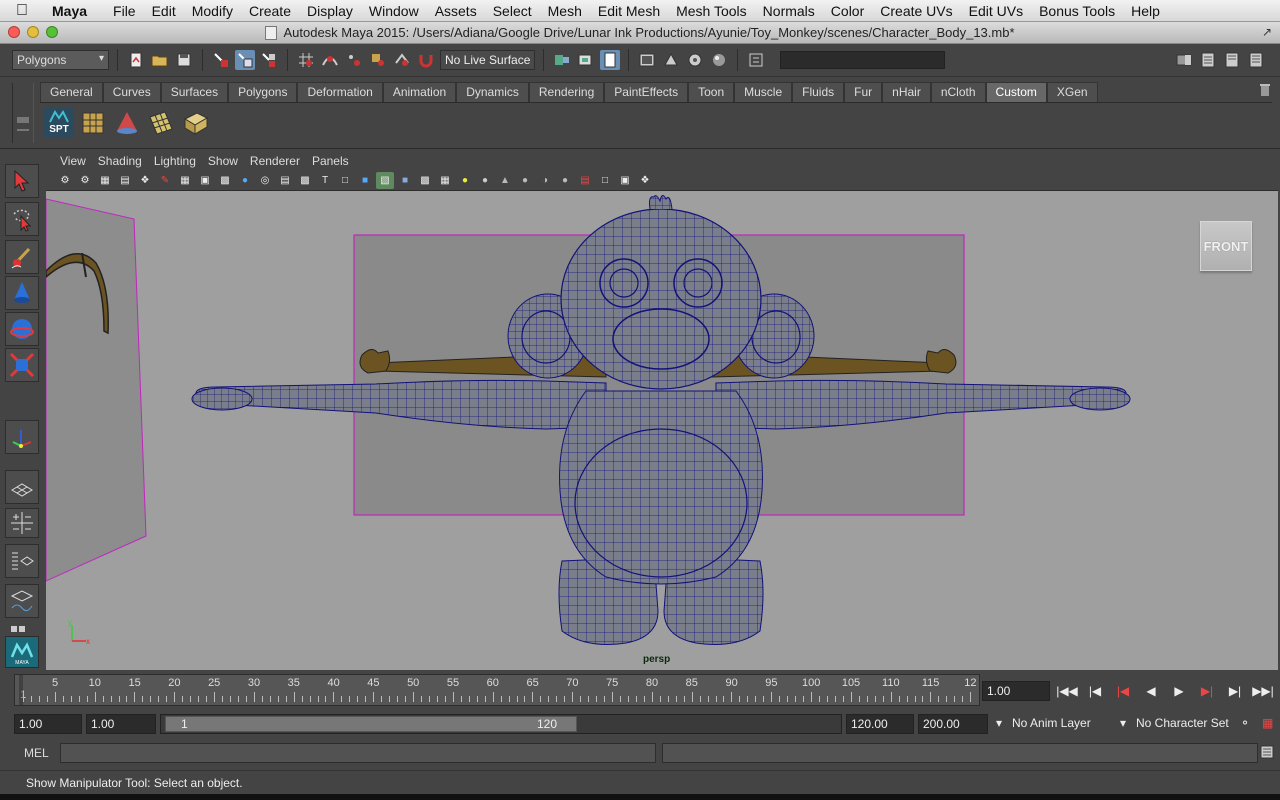 The height and width of the screenshot is (800, 1280). What do you see at coordinates (863, 60) in the screenshot?
I see `quick-input-field` at bounding box center [863, 60].